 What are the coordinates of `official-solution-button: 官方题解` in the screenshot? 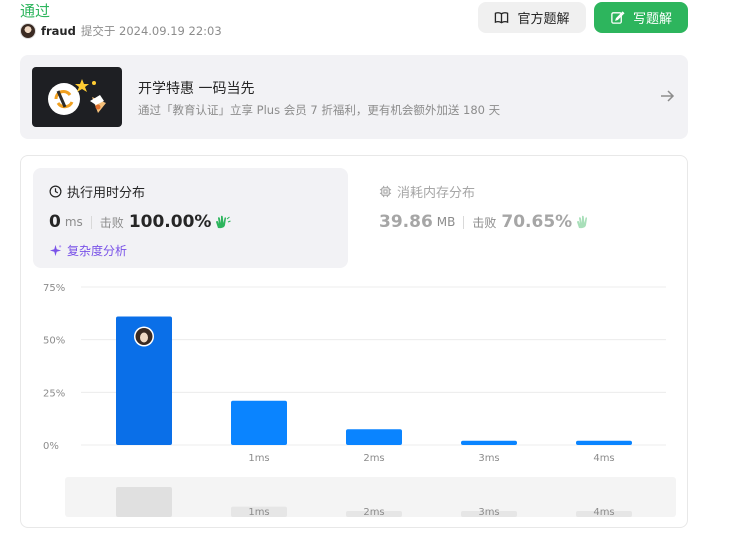 It's located at (532, 17).